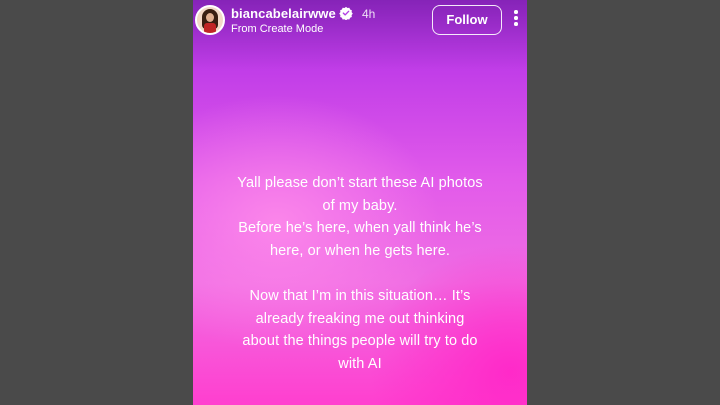 The image size is (720, 405). What do you see at coordinates (210, 28) in the screenshot?
I see `avatar-outfit` at bounding box center [210, 28].